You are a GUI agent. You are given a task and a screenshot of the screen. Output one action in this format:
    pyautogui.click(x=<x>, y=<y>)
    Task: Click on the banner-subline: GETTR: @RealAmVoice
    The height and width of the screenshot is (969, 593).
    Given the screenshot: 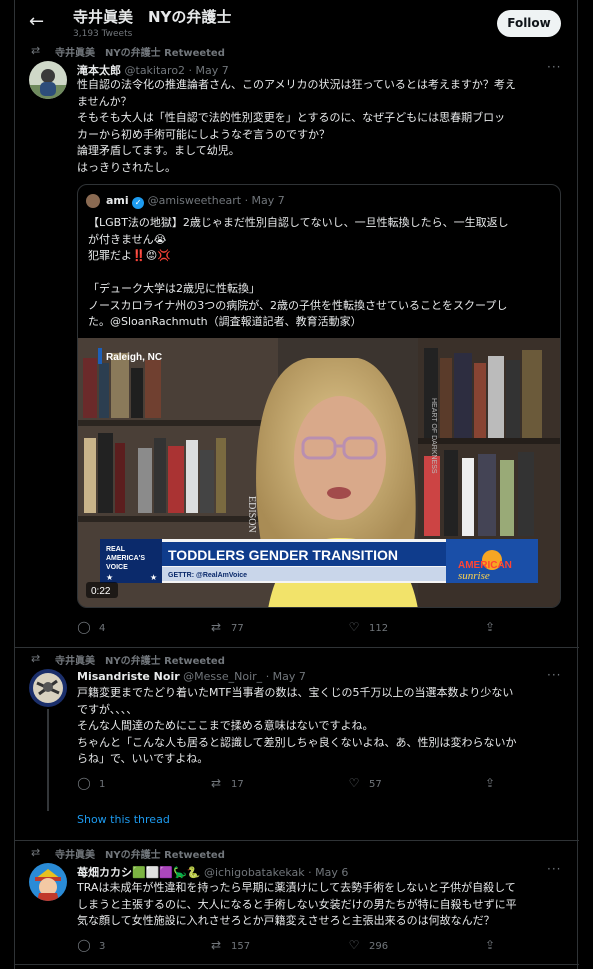 What is the action you would take?
    pyautogui.click(x=207, y=575)
    